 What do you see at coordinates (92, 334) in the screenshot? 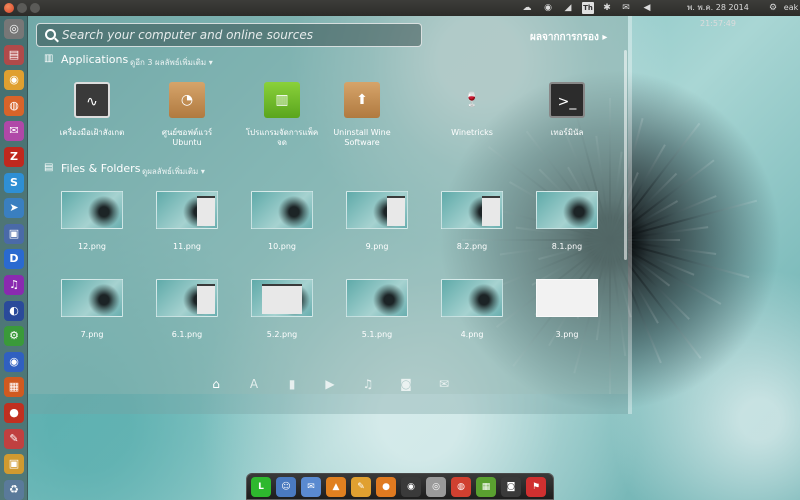
I see `file-name: 7.png` at bounding box center [92, 334].